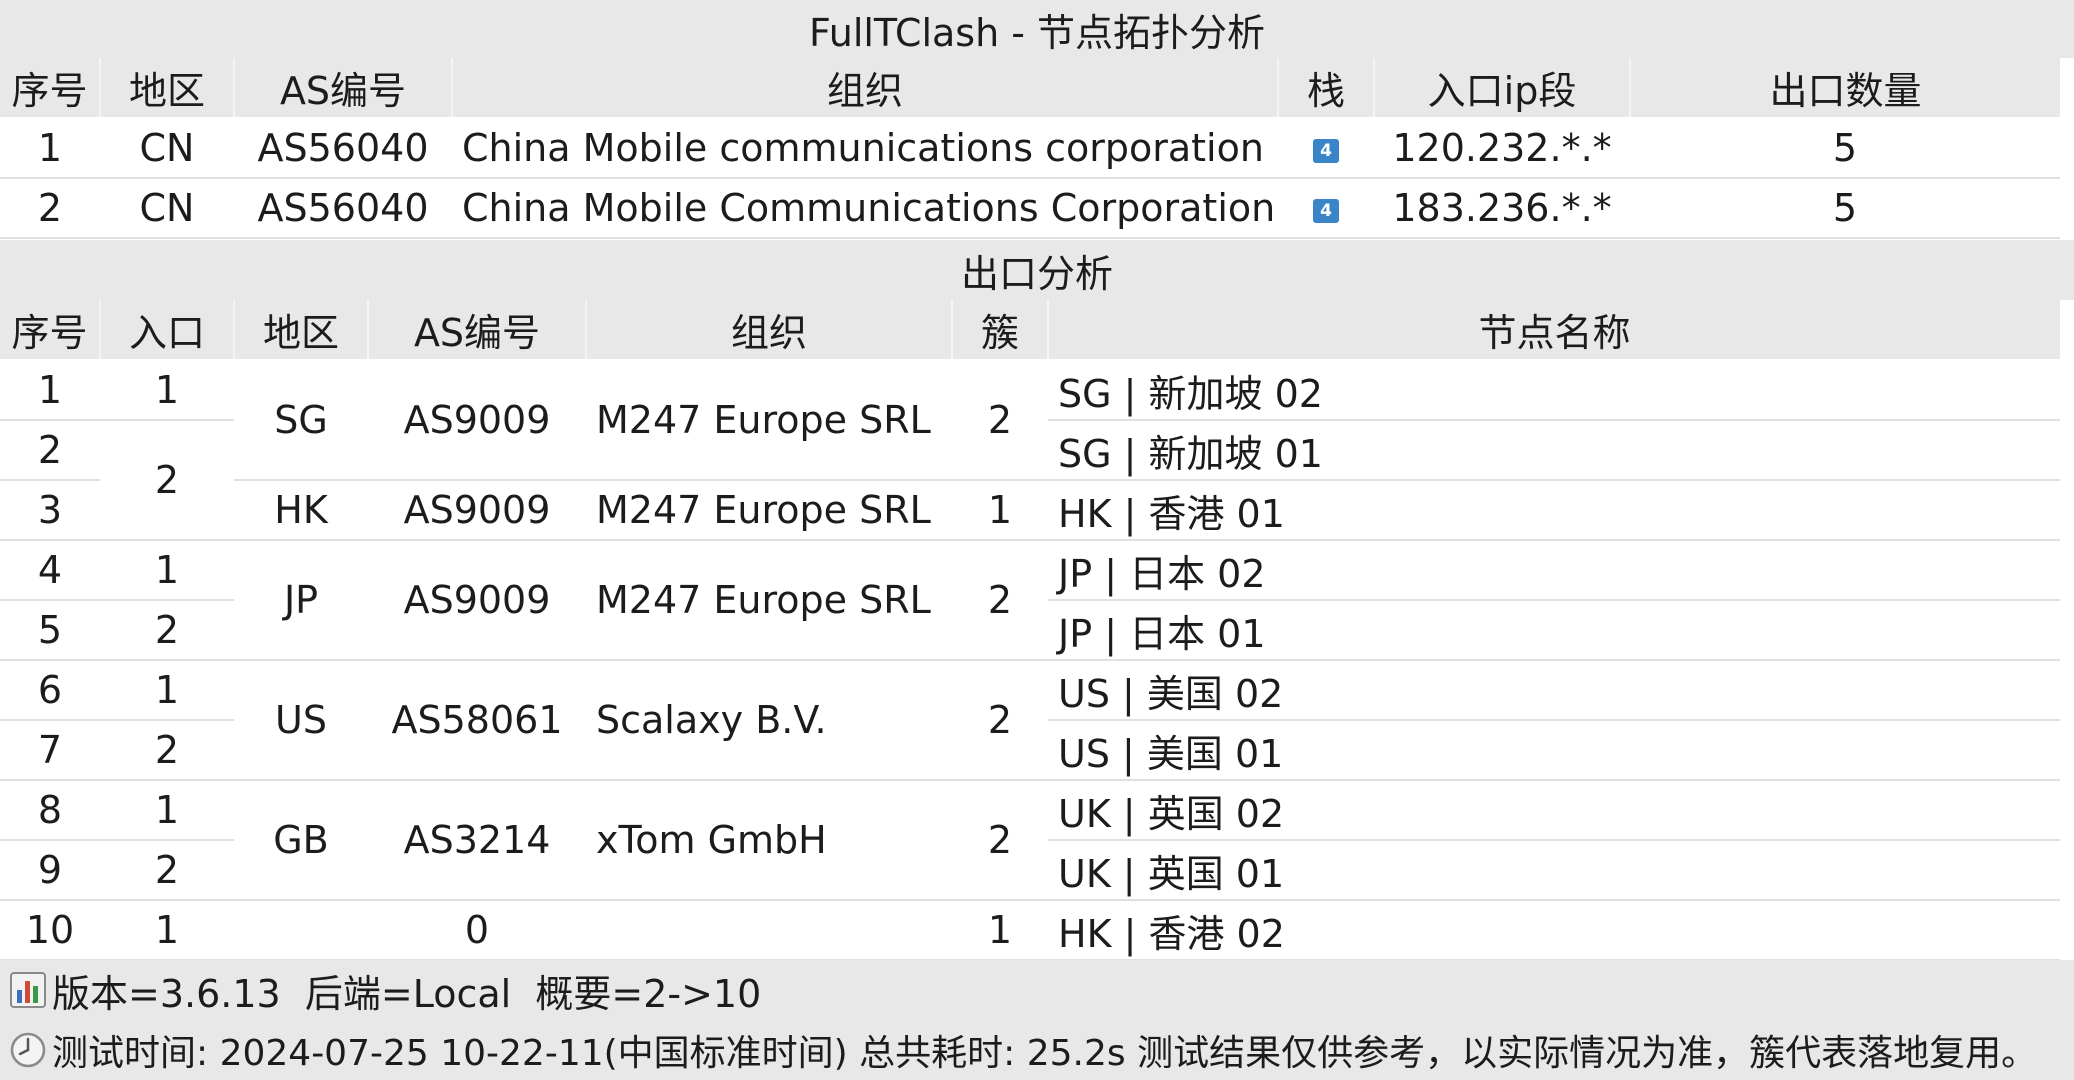 This screenshot has width=2074, height=1080. Describe the element at coordinates (769, 930) in the screenshot. I see `org-cell` at that location.